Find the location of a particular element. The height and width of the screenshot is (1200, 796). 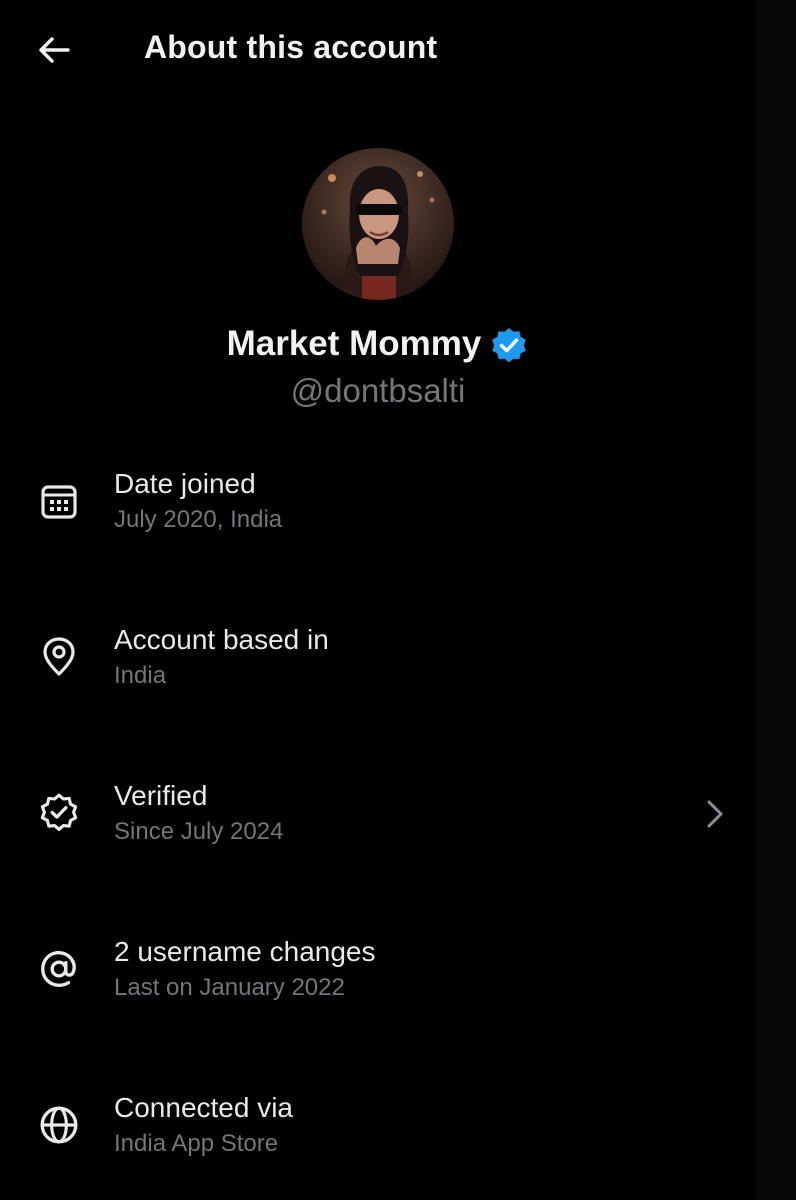

info-label: Verified is located at coordinates (161, 795).